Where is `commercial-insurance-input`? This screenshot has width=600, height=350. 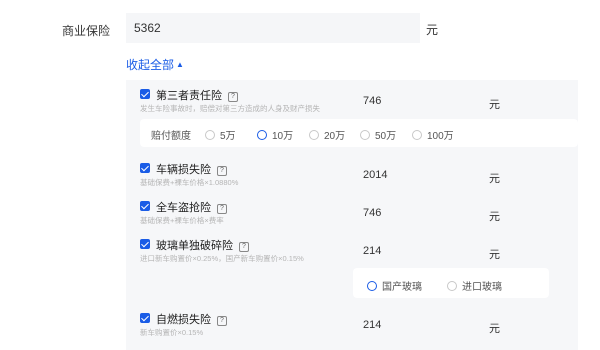 commercial-insurance-input is located at coordinates (273, 28).